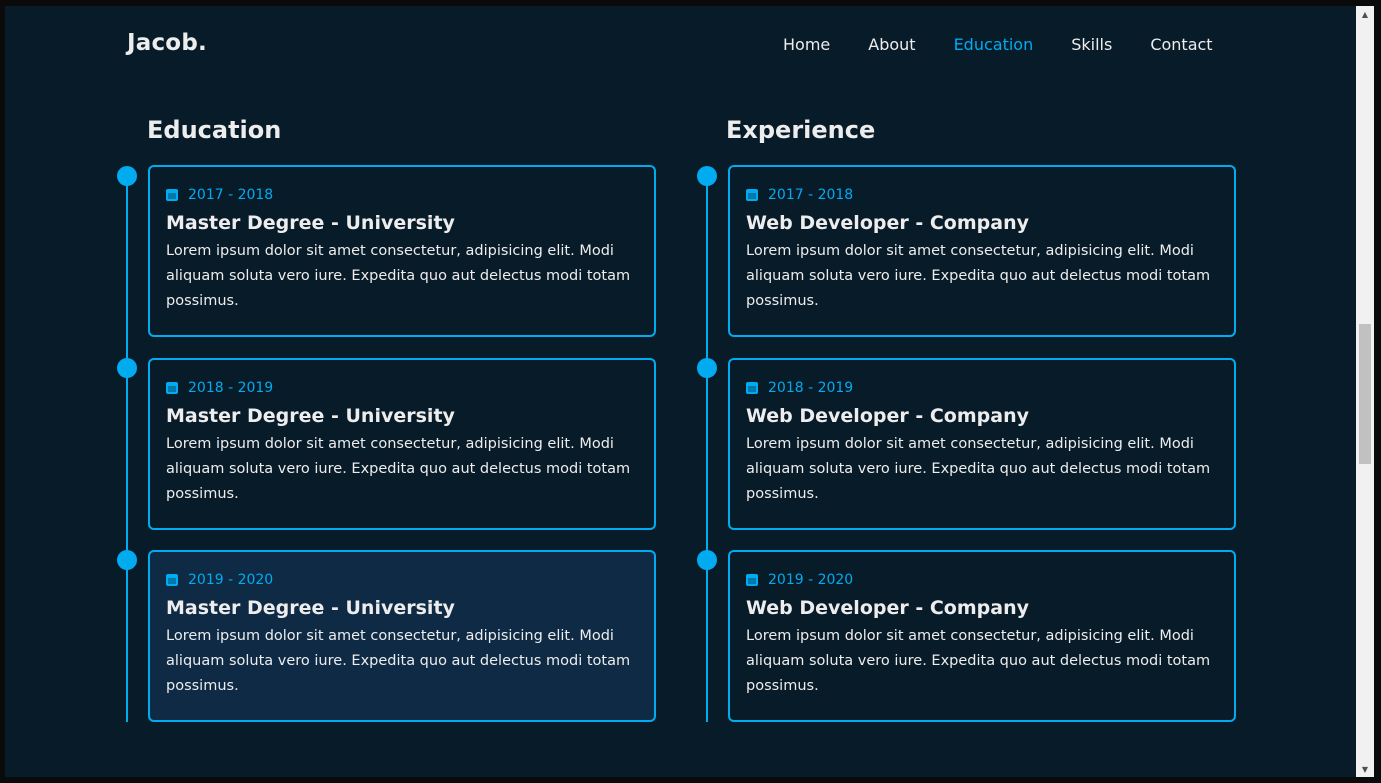 Image resolution: width=1381 pixels, height=783 pixels. What do you see at coordinates (1365, 14) in the screenshot?
I see `scroll-up-arrow-icon: ▲` at bounding box center [1365, 14].